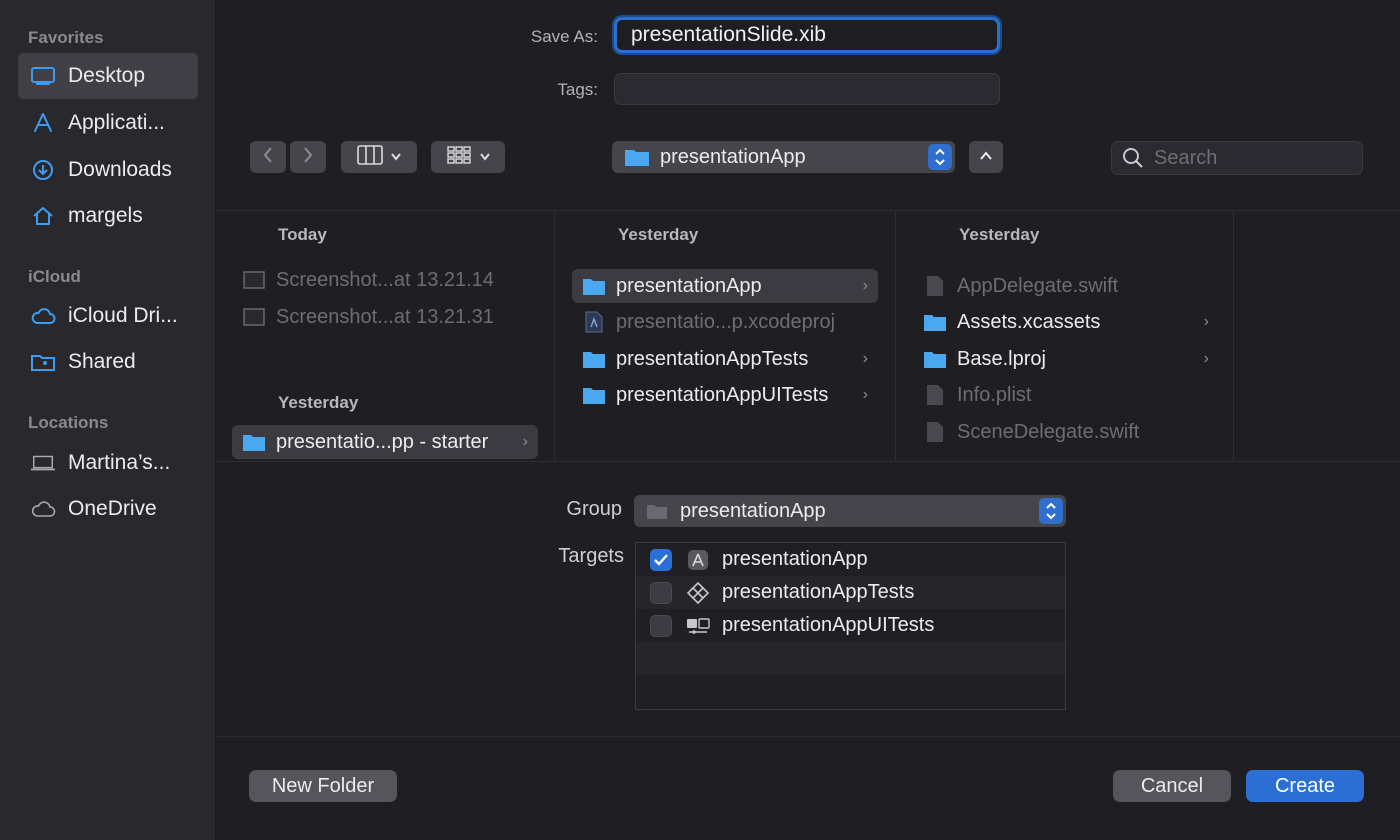  Describe the element at coordinates (698, 593) in the screenshot. I see `test-target-icon` at that location.